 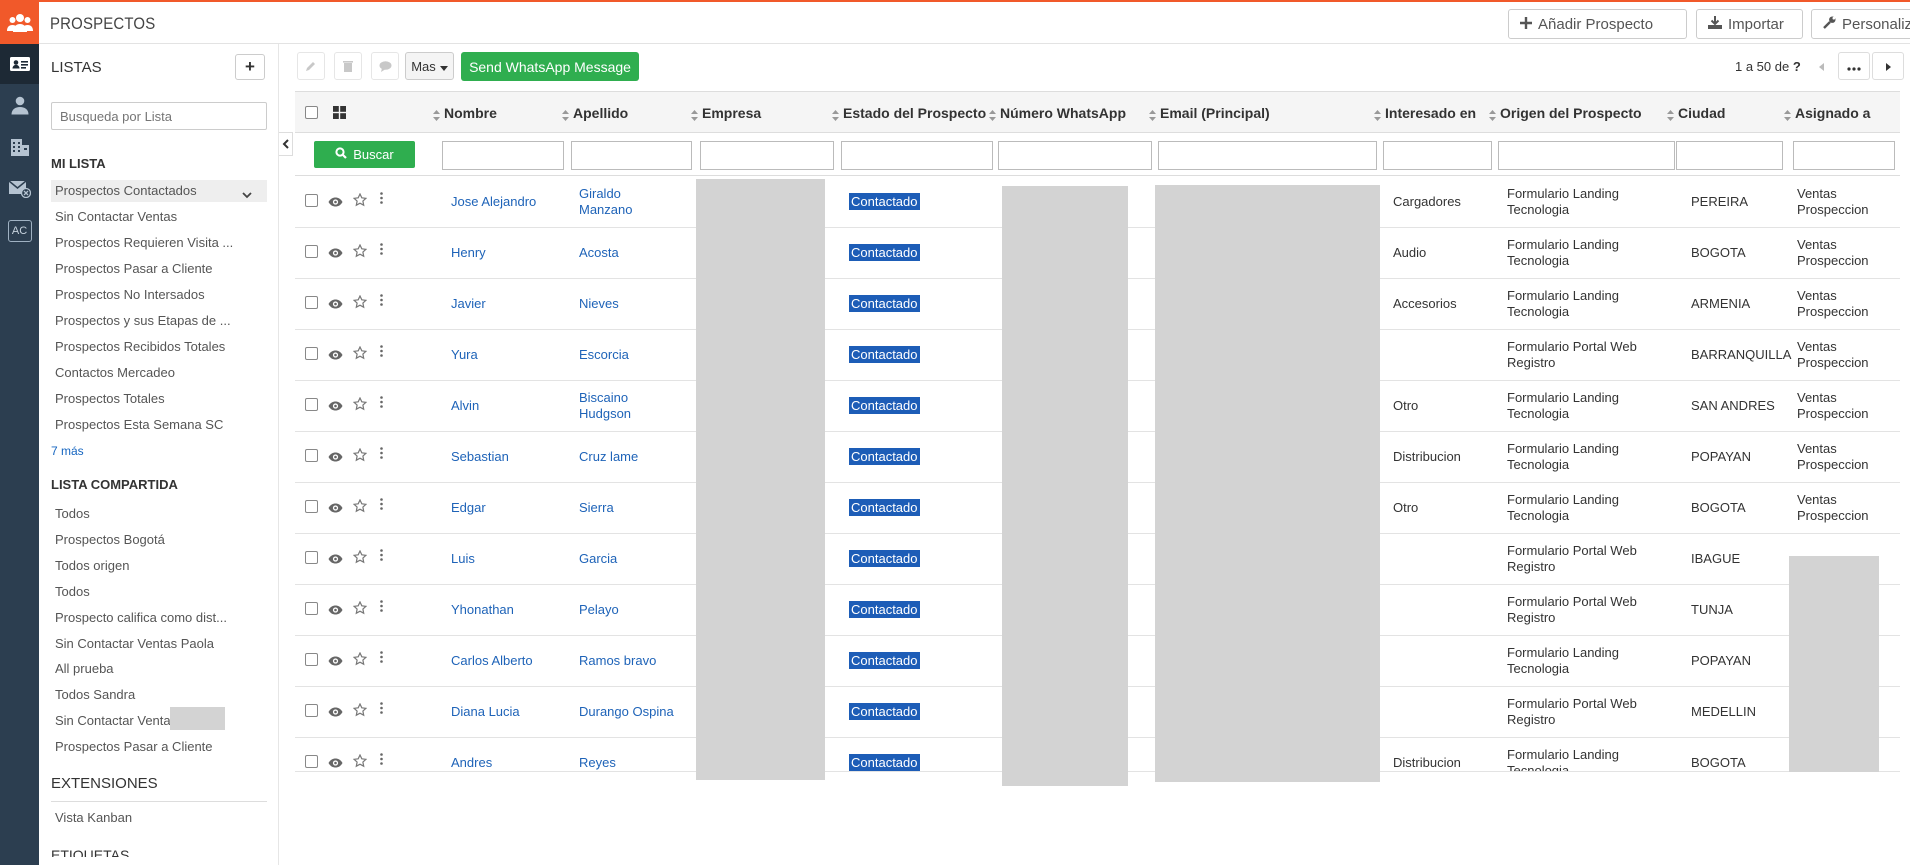 What do you see at coordinates (19, 147) in the screenshot?
I see `building-icon` at bounding box center [19, 147].